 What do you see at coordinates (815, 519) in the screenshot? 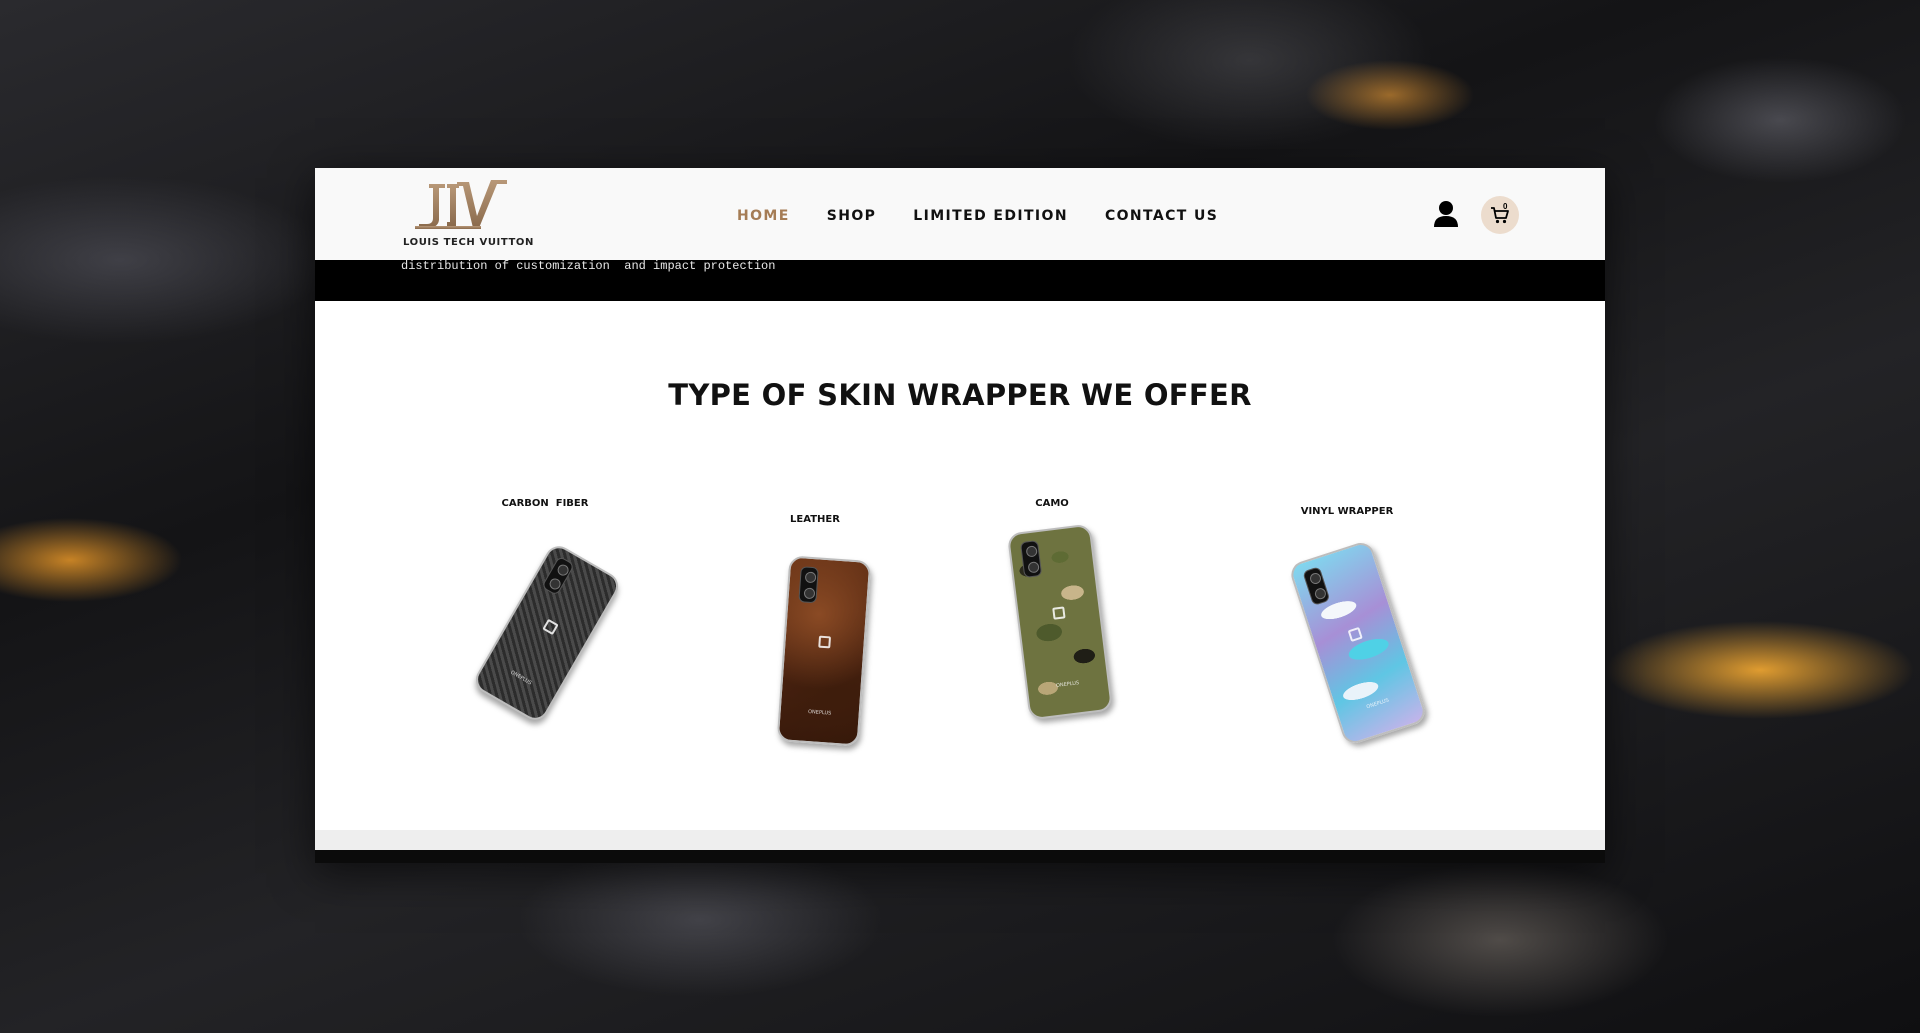
I see `product-label: LEATHER` at bounding box center [815, 519].